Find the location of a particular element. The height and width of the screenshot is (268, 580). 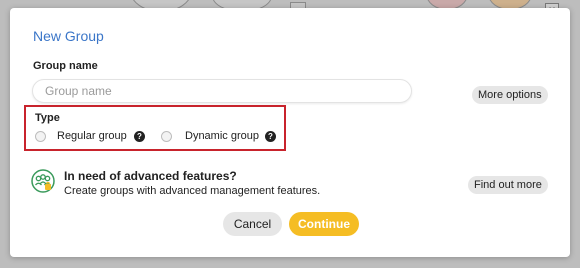

type-section: Type Regular group ? Dynamic group ? is located at coordinates (155, 128).